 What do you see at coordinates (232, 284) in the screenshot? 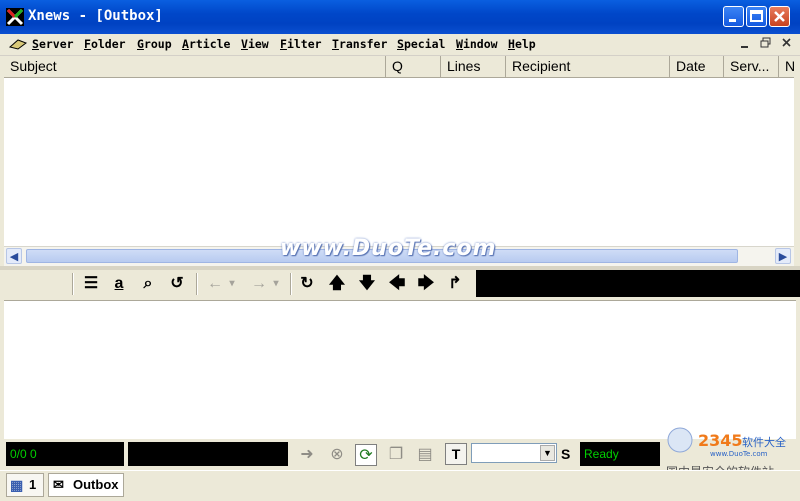
I see `back-dropdown-icon: ▾` at bounding box center [232, 284].